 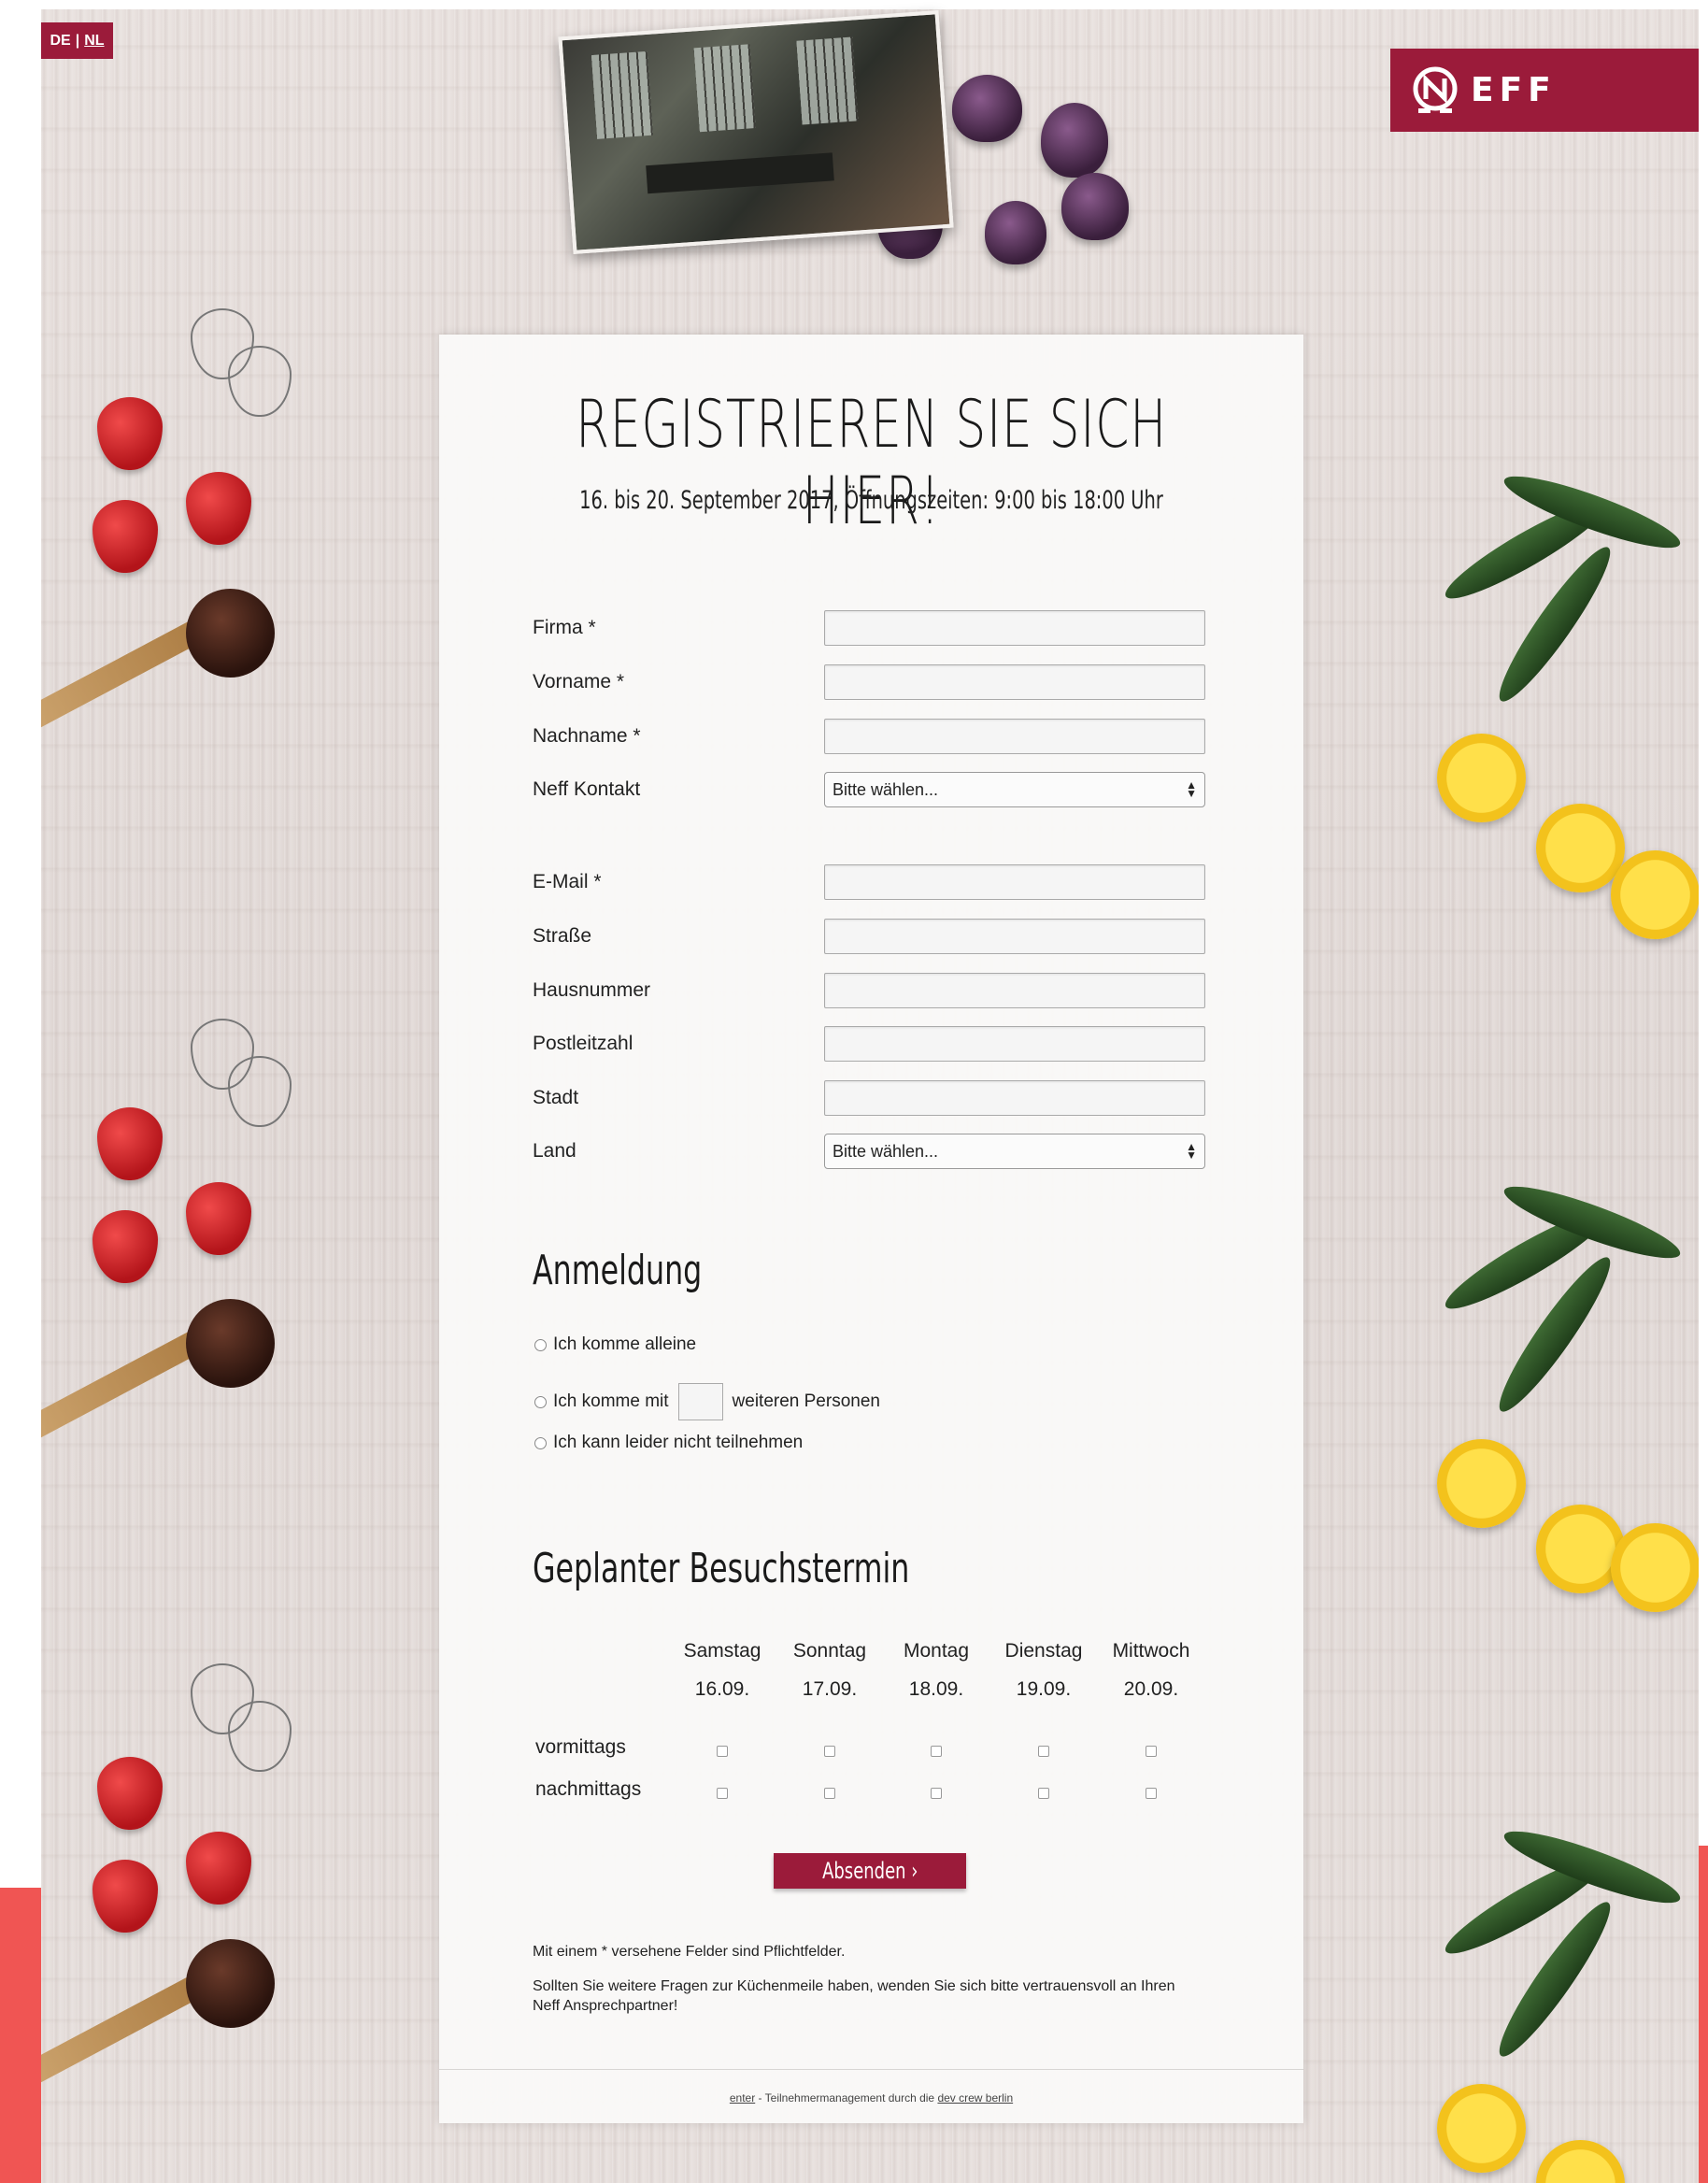 What do you see at coordinates (975, 2098) in the screenshot?
I see `footer-devcrew-link: dev crew berlin` at bounding box center [975, 2098].